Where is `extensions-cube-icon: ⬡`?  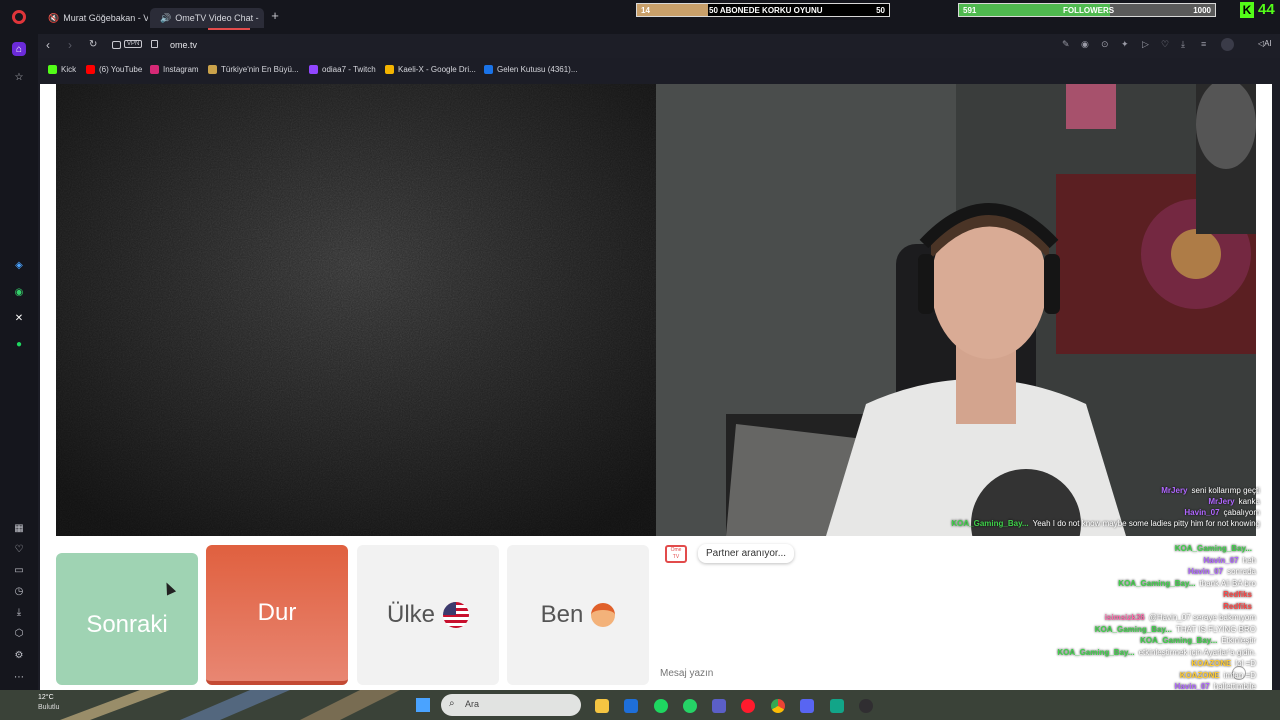
extensions-cube-icon: ⬡ is located at coordinates (19, 633).